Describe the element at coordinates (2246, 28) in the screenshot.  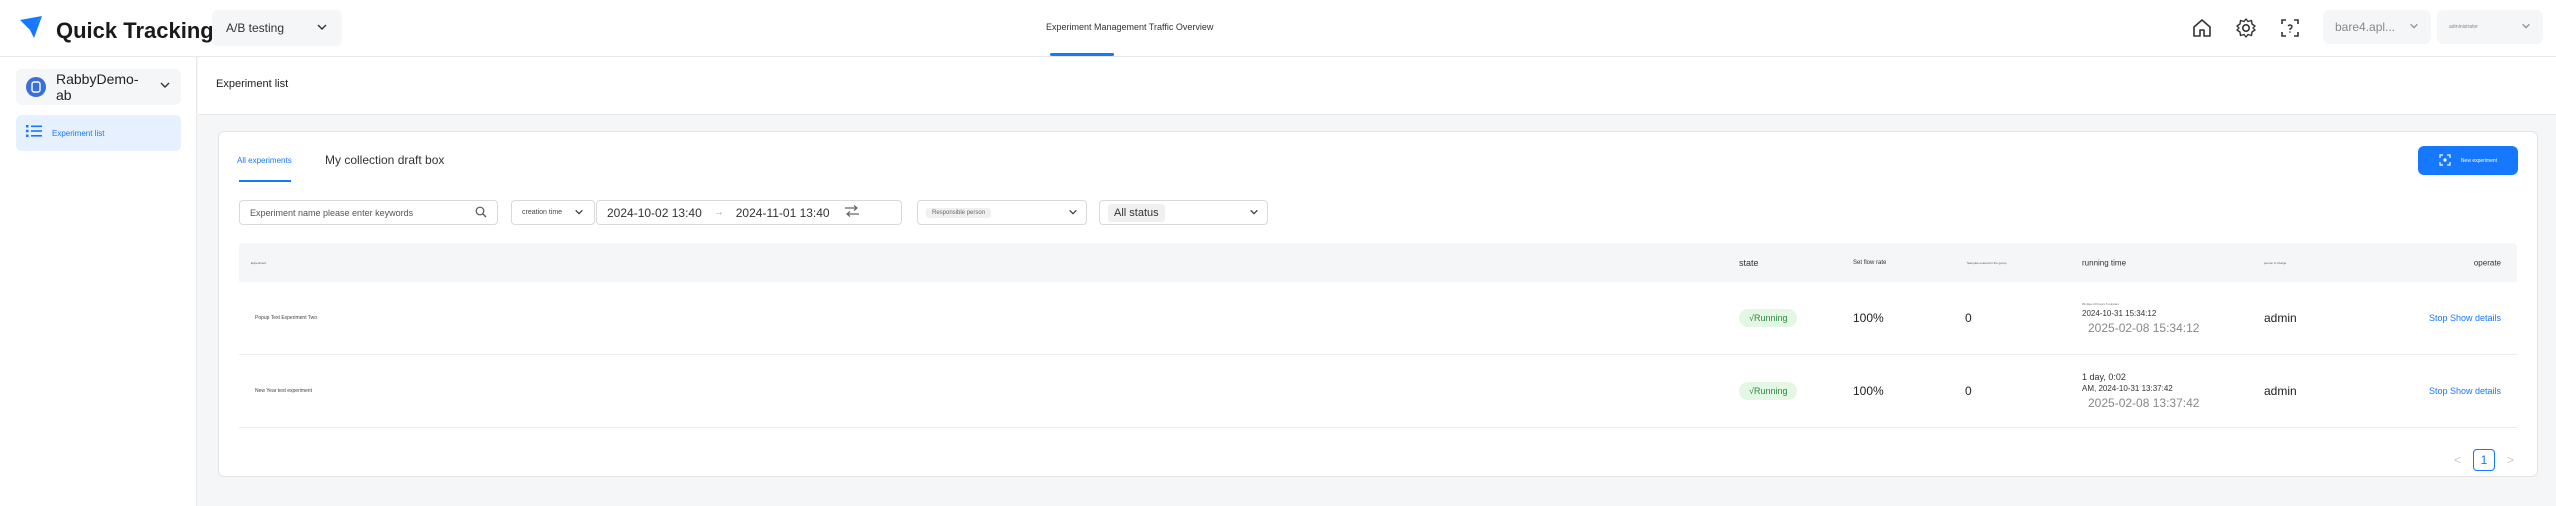
I see `gear-icon` at that location.